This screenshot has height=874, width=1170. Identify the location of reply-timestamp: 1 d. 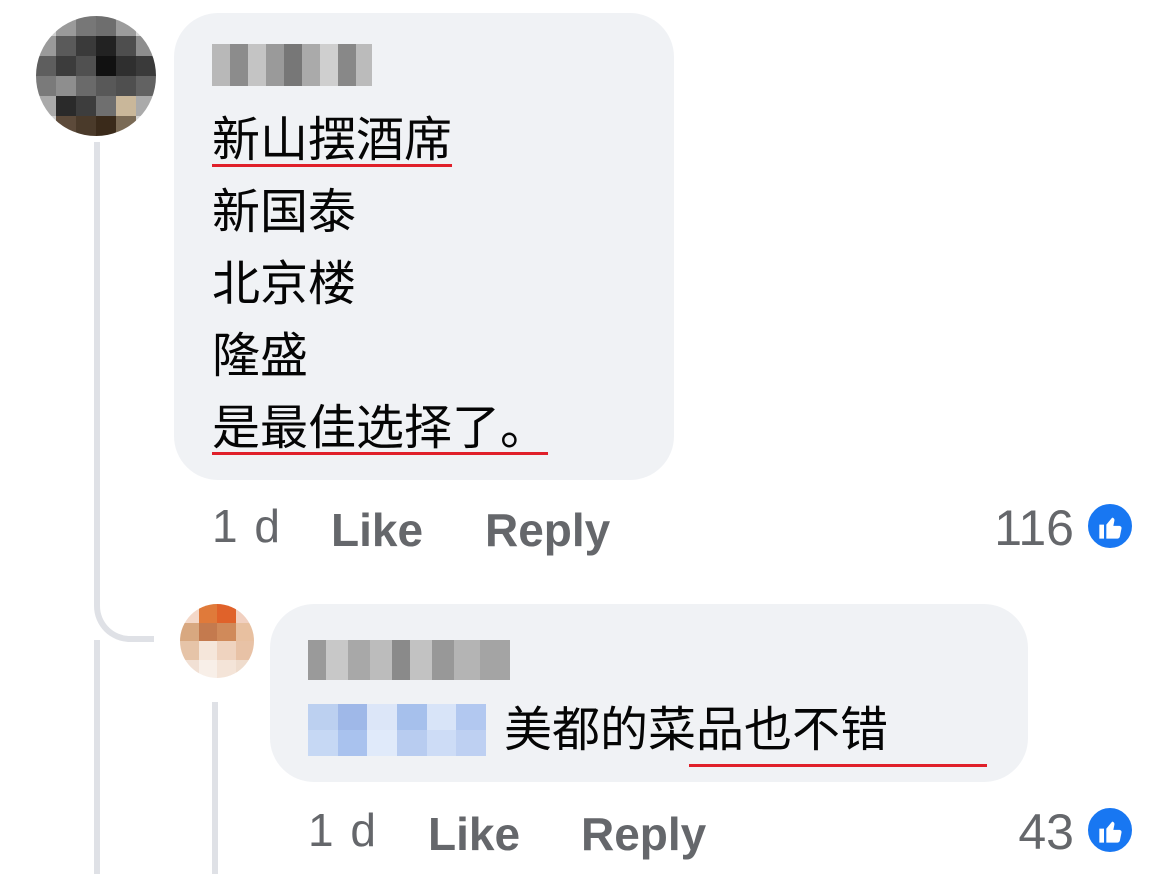
(343, 830).